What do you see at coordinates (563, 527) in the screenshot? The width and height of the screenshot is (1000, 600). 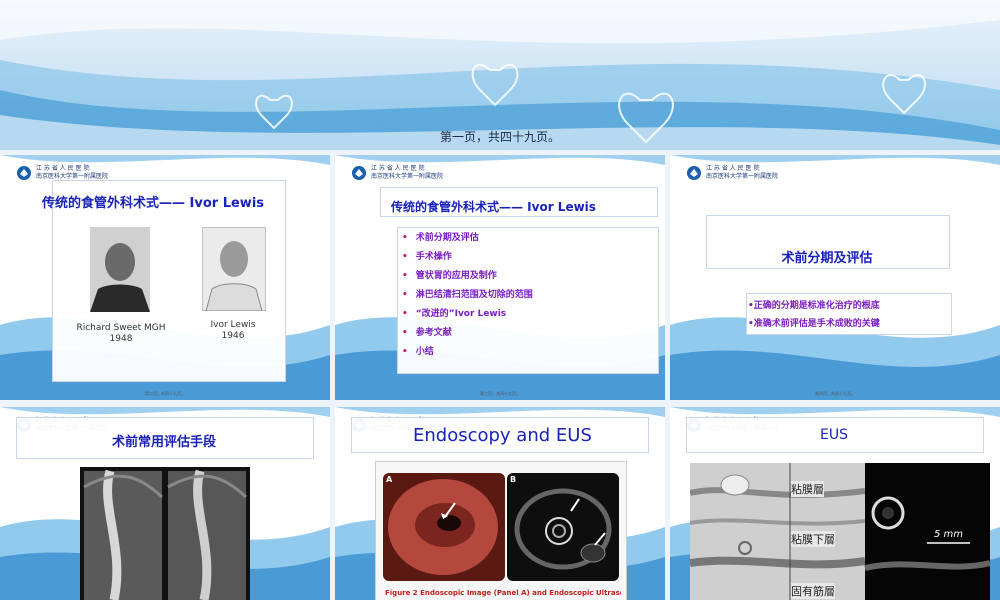 I see `endoscopic-ultrasound-image` at bounding box center [563, 527].